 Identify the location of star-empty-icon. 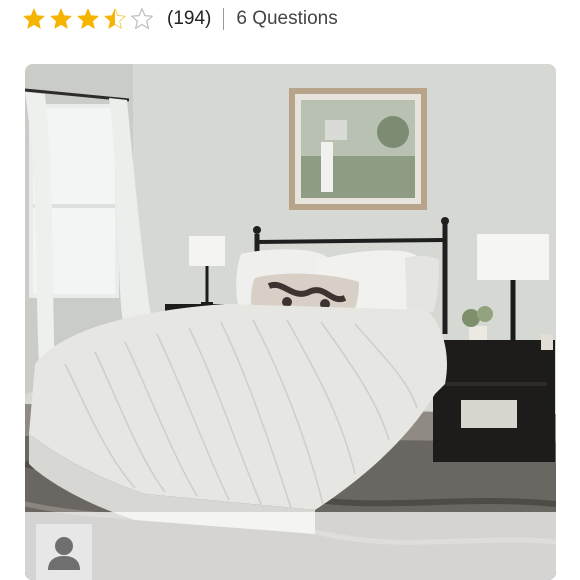
(142, 18).